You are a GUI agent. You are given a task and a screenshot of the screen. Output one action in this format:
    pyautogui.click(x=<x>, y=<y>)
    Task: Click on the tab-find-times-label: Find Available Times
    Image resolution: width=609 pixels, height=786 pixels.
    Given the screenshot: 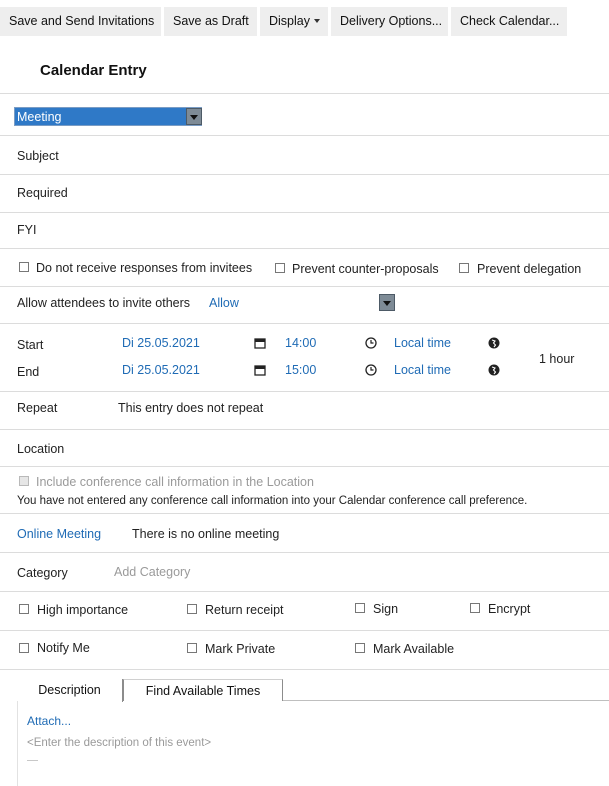 What is the action you would take?
    pyautogui.click(x=203, y=691)
    